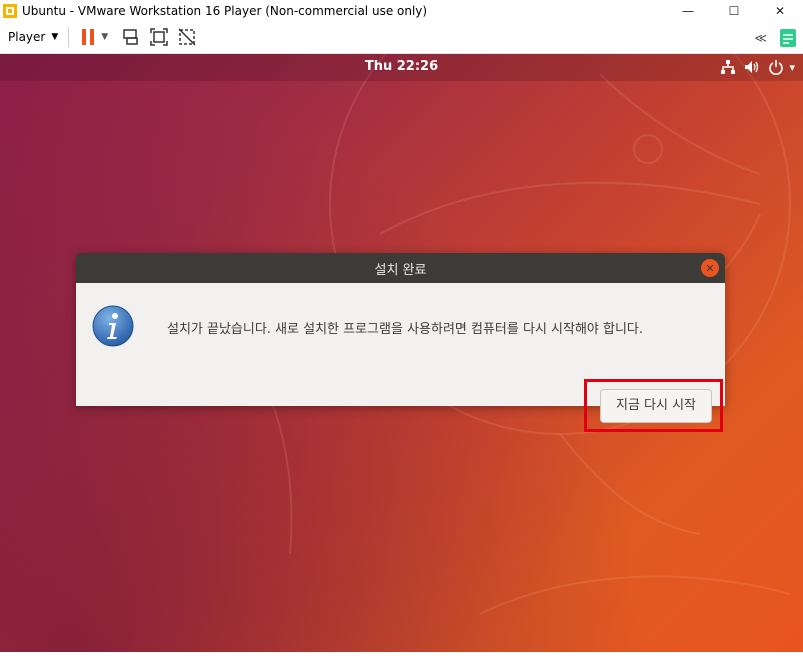 The width and height of the screenshot is (803, 656). I want to click on unity-button, so click(187, 37).